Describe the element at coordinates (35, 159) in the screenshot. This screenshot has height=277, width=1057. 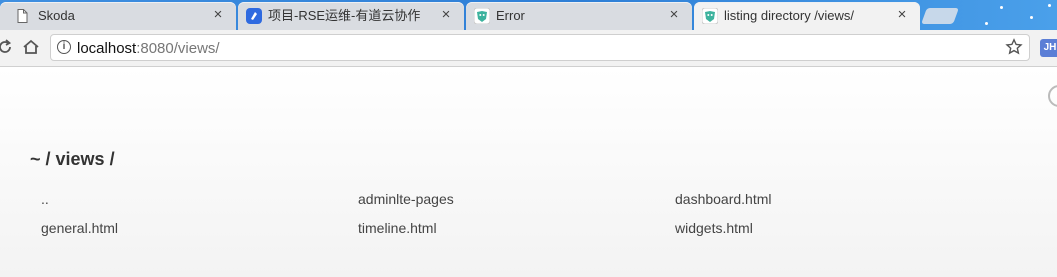
I see `breadcrumb-root-link: ~` at that location.